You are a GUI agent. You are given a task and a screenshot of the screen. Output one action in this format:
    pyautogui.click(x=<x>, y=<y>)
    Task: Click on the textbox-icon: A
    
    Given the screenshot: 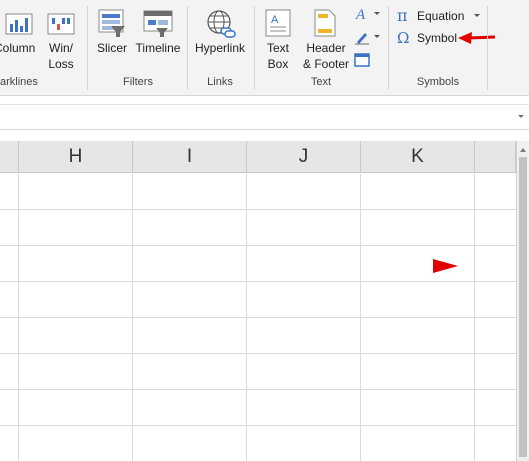 What is the action you would take?
    pyautogui.click(x=278, y=23)
    